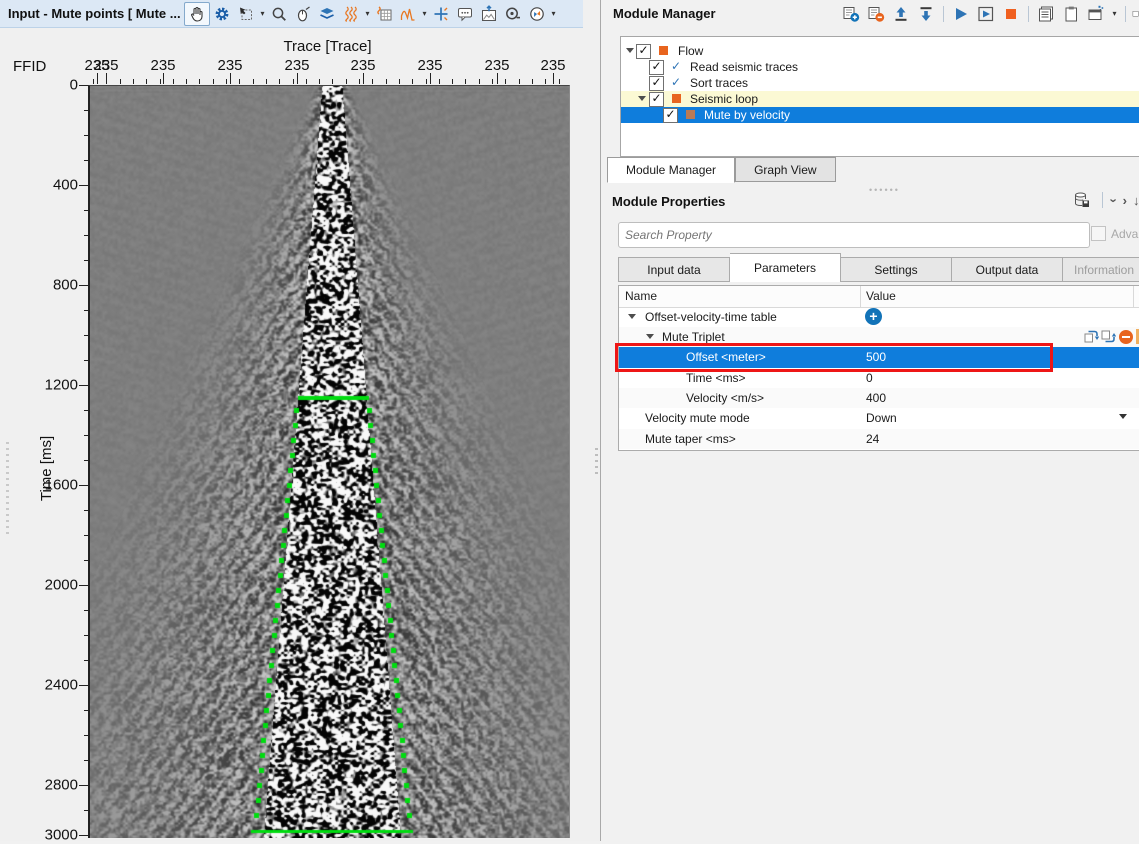  Describe the element at coordinates (674, 269) in the screenshot. I see `tab-input-data: Input data` at that location.